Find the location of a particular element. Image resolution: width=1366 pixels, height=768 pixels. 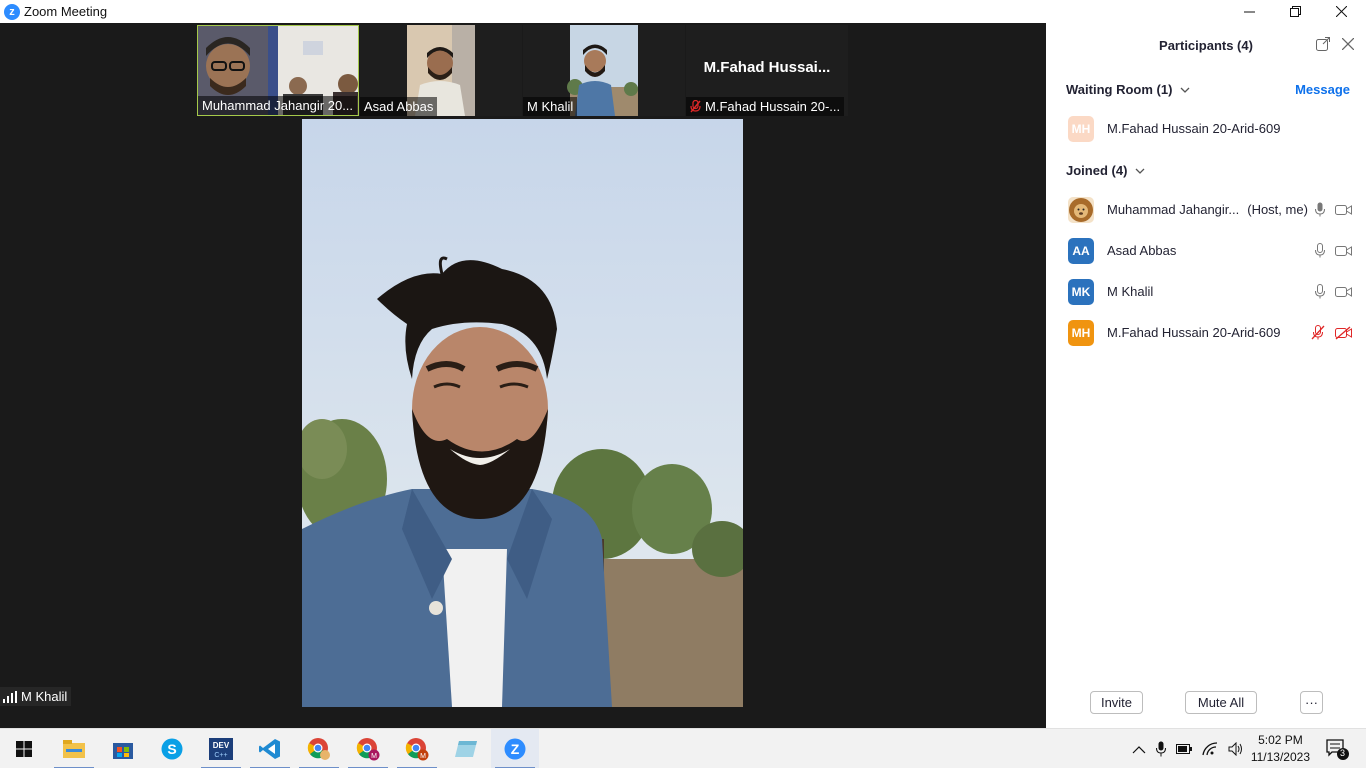

close-button is located at coordinates (1341, 11).